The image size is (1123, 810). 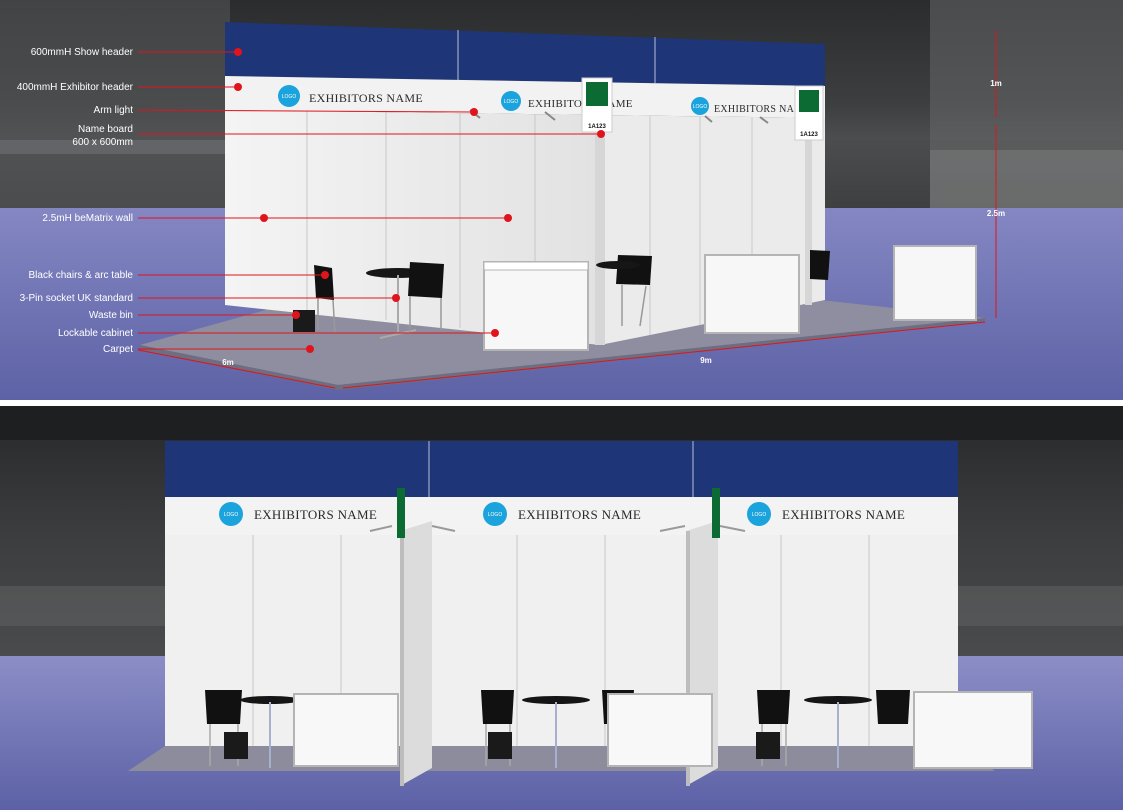 I want to click on label-show-header: 600mmH Show header, so click(x=82, y=52).